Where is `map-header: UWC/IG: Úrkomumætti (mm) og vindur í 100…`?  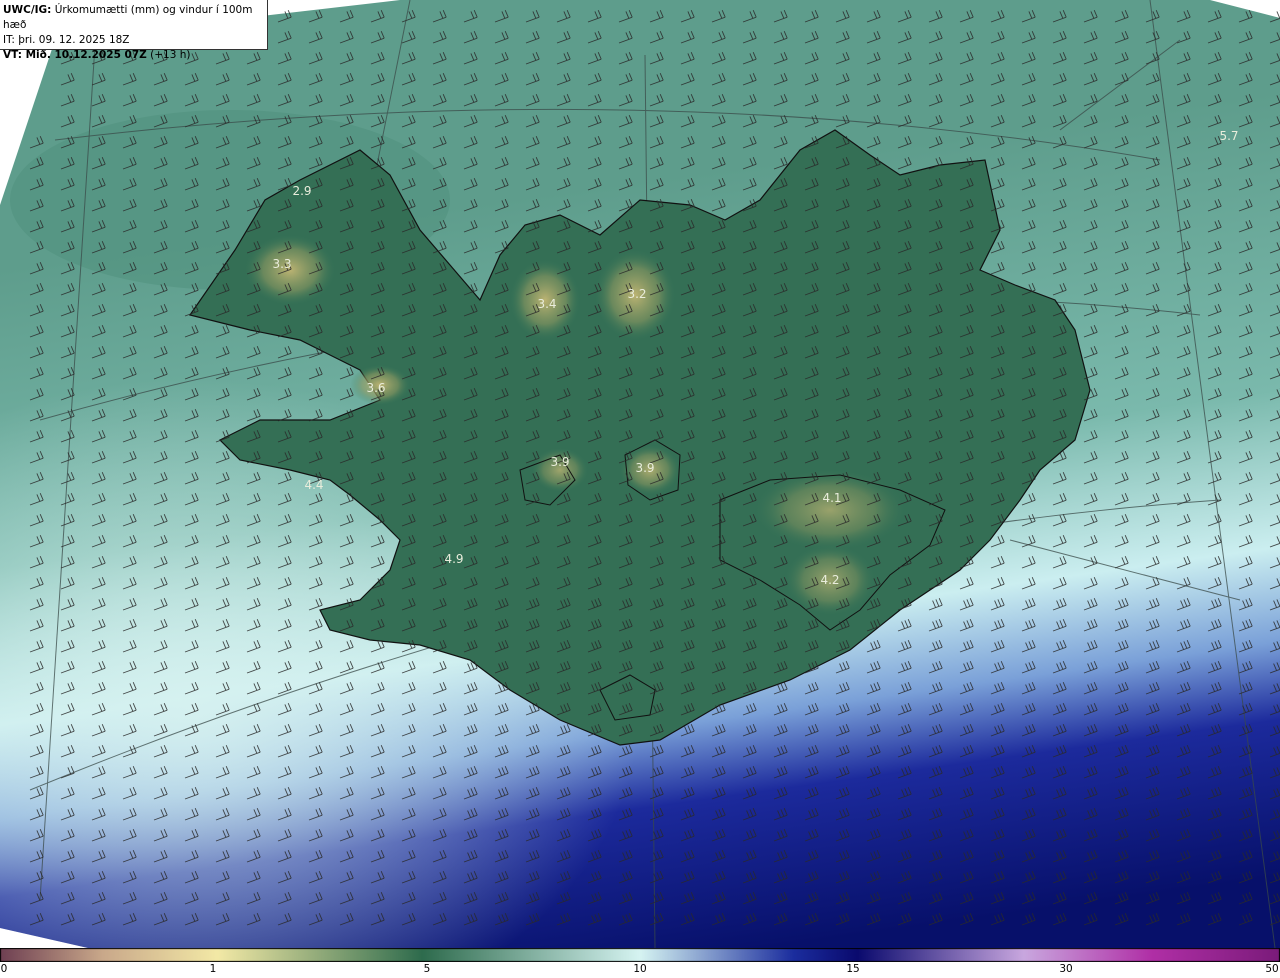
map-header: UWC/IG: Úrkomumætti (mm) og vindur í 100… is located at coordinates (134, 30).